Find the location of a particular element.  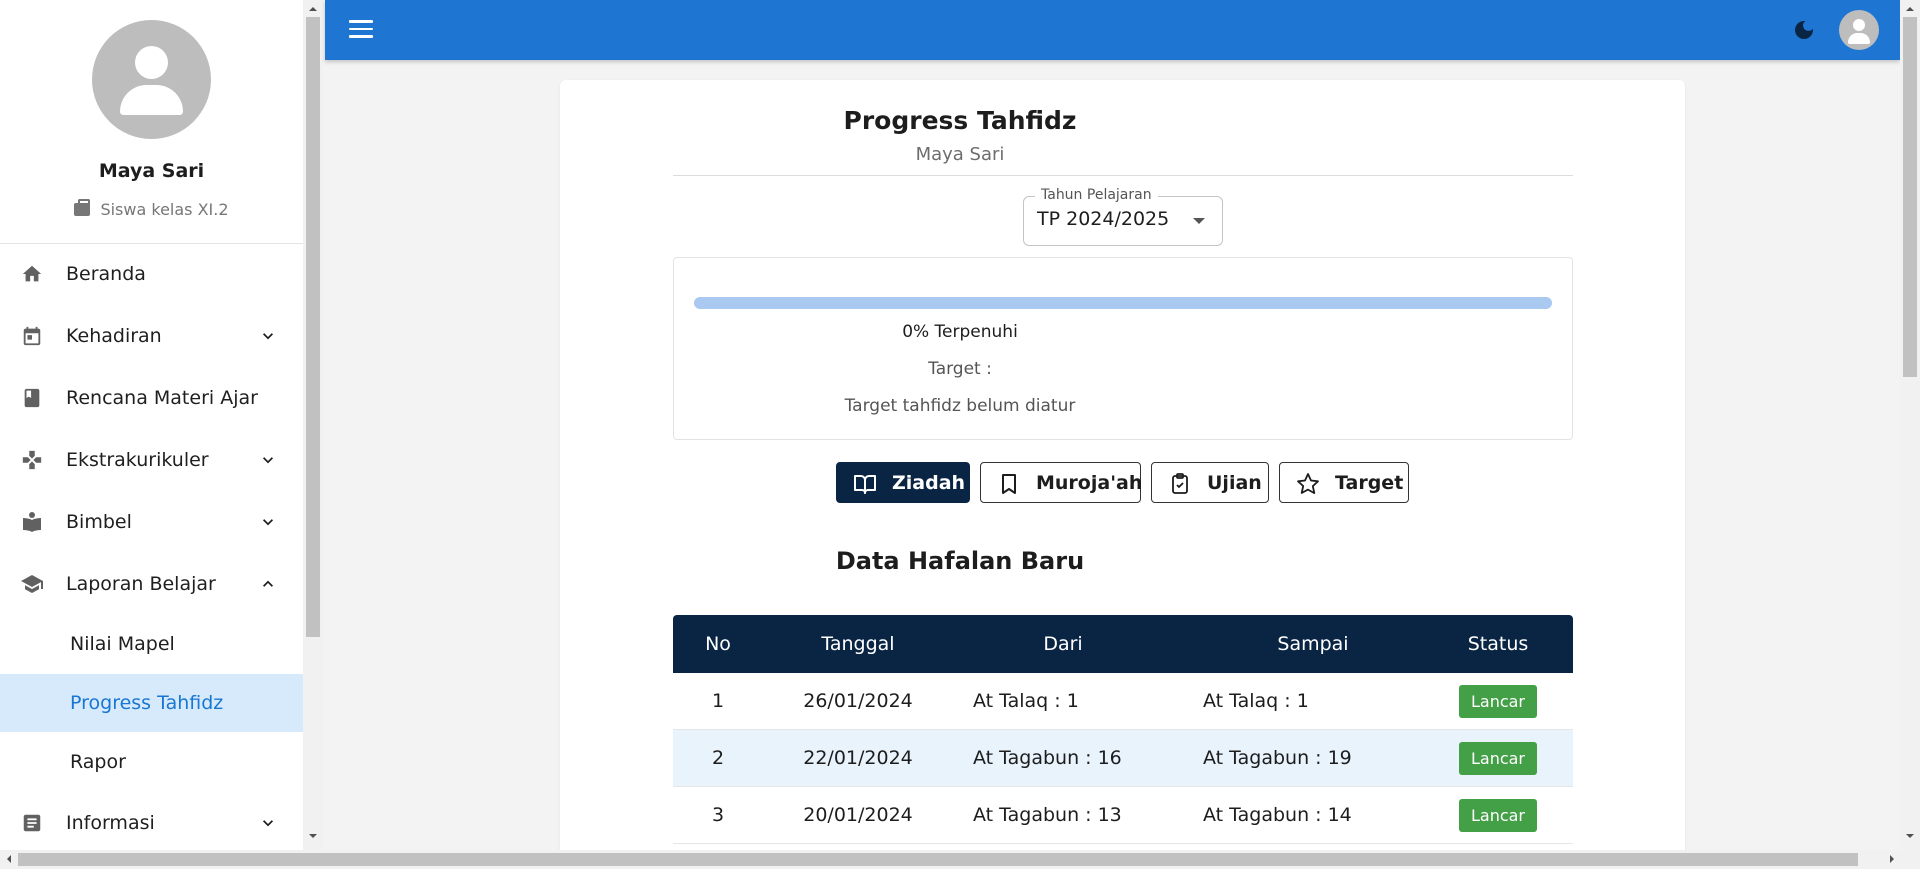

cell-no: 1 is located at coordinates (718, 701).